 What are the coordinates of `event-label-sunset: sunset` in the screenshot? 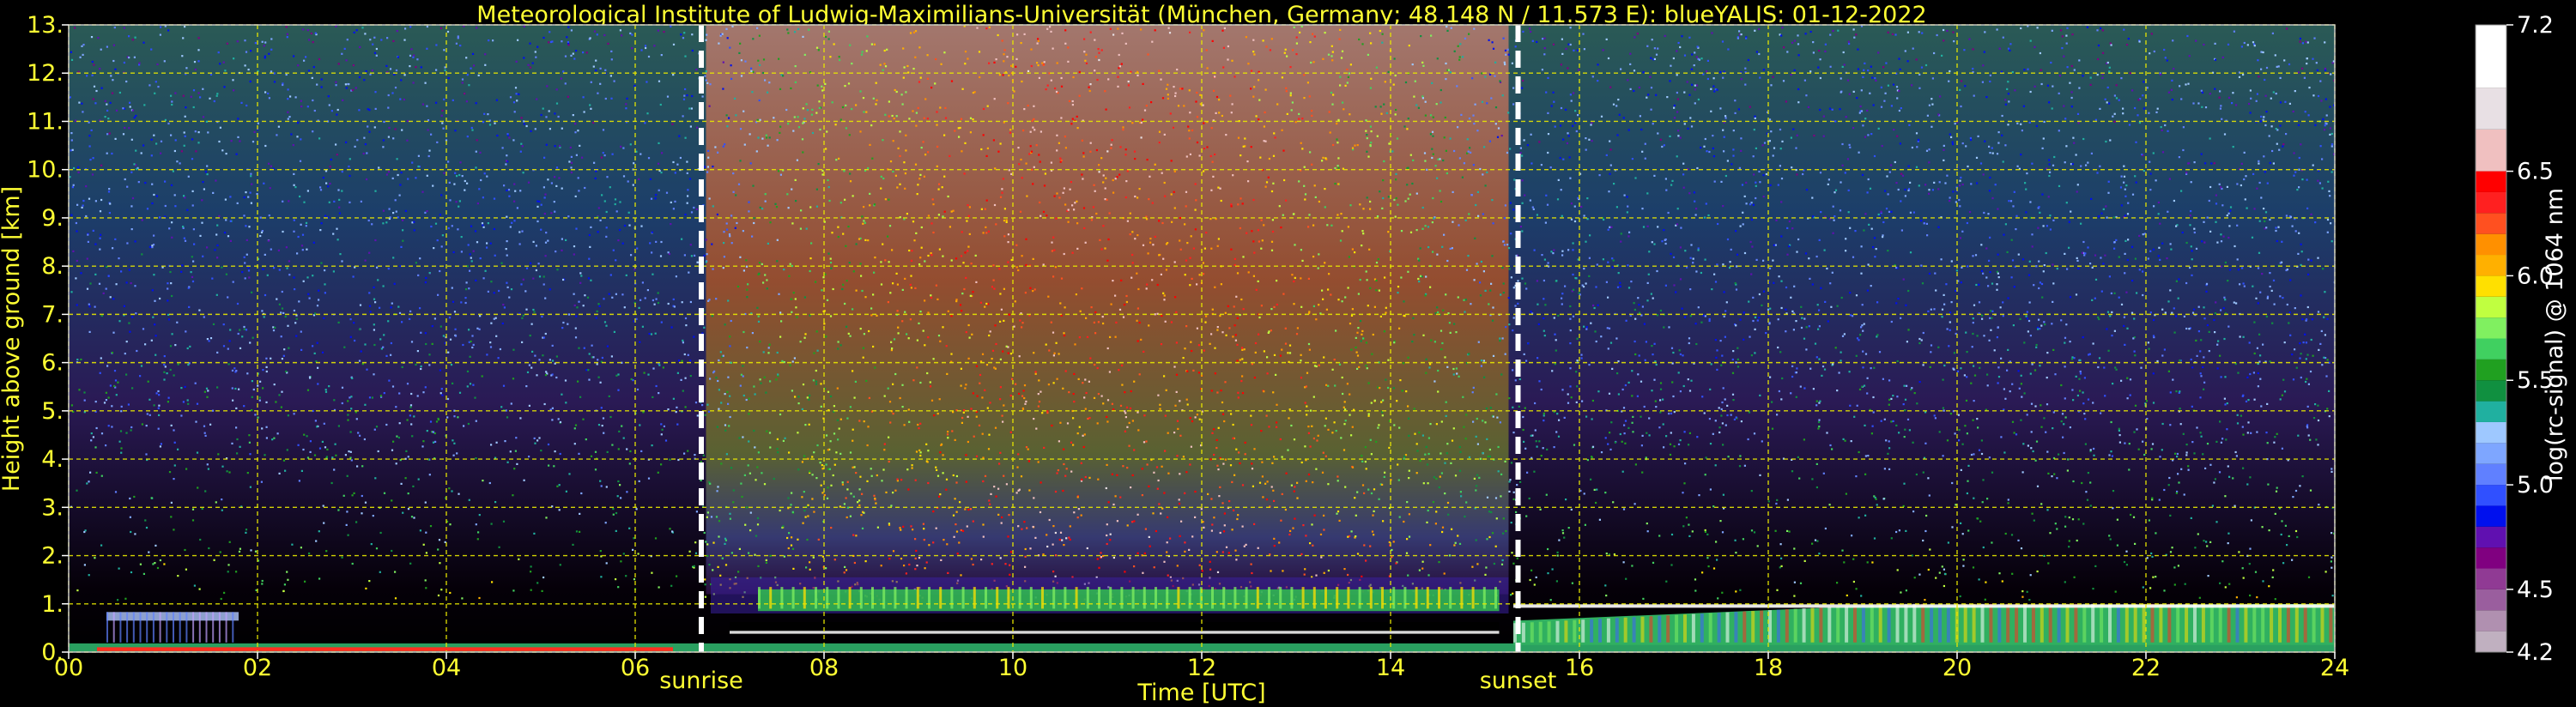 It's located at (1518, 681).